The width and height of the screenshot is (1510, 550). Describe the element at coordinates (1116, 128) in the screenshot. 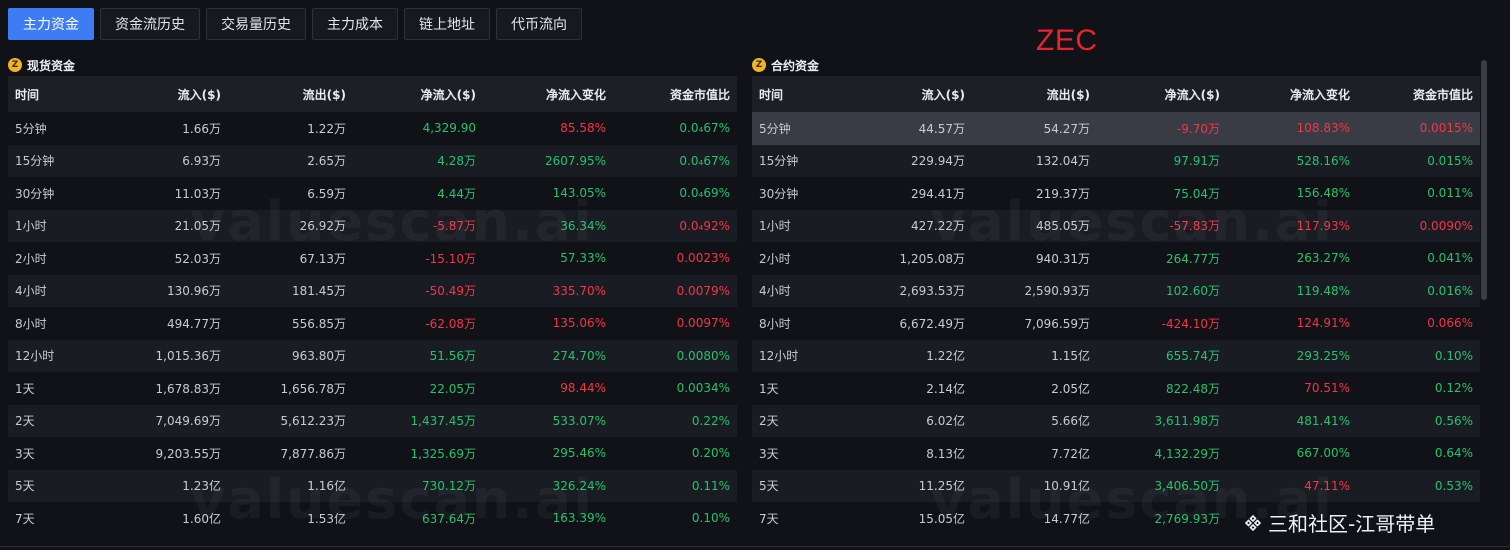

I see `table-row: 5分钟 44.57万 54.27万 -9.70万 108.83% 0.0015%` at that location.